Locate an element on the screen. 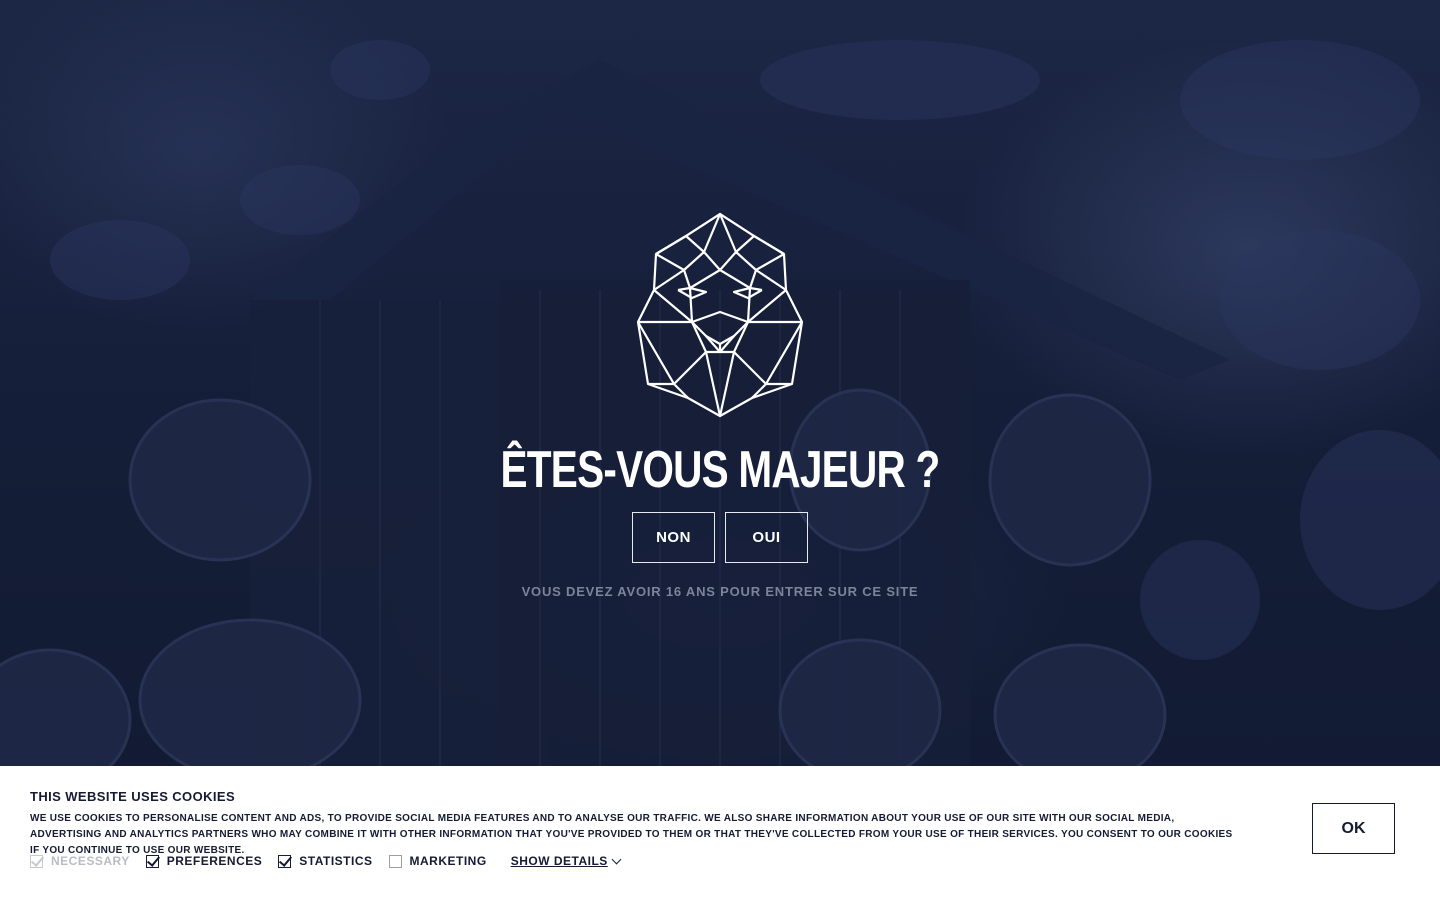 This screenshot has height=900, width=1440. statistics-checkbox is located at coordinates (285, 861).